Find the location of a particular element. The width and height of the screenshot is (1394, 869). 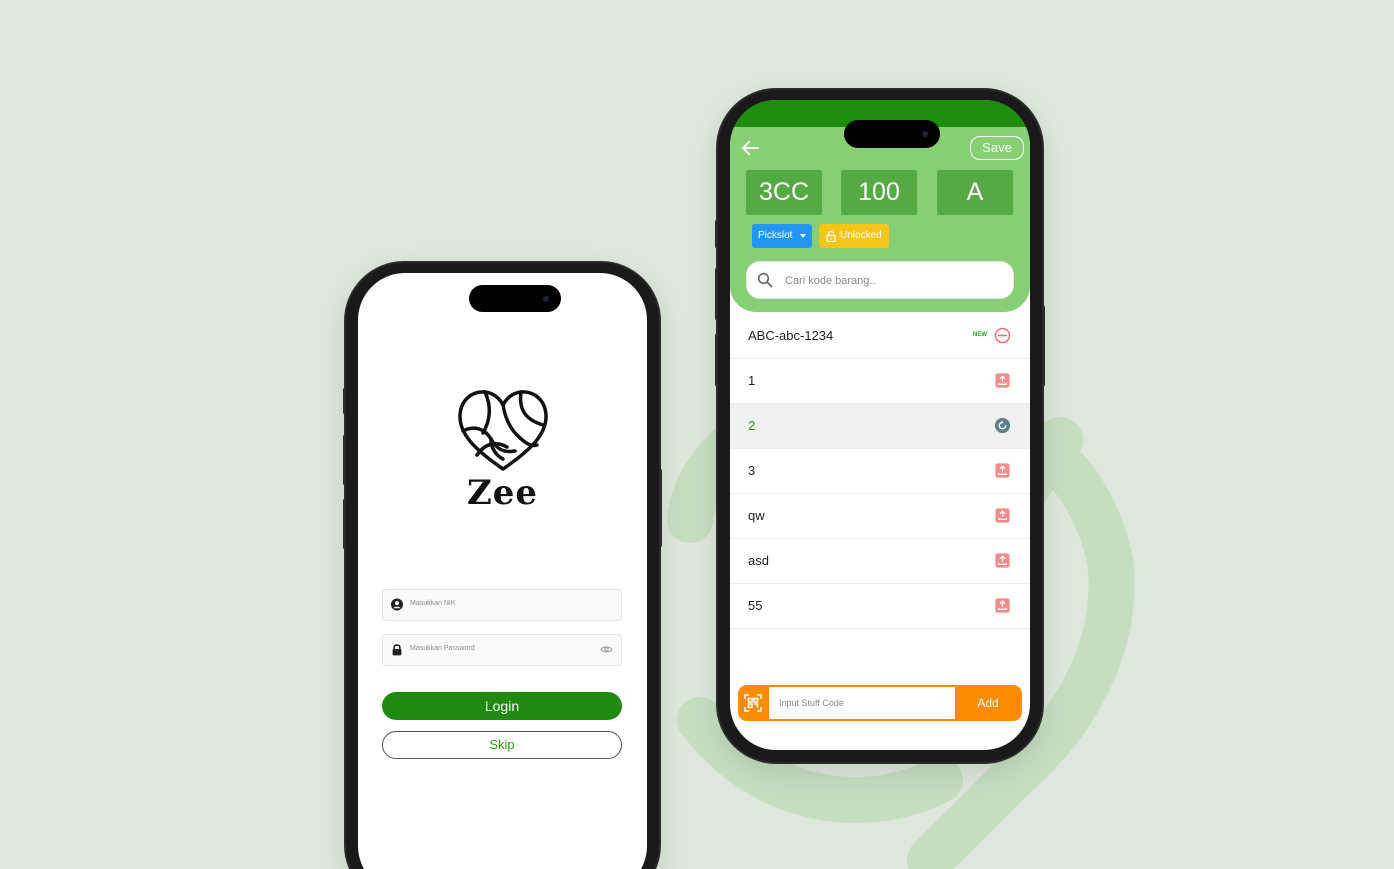

user-circle-icon is located at coordinates (397, 604).